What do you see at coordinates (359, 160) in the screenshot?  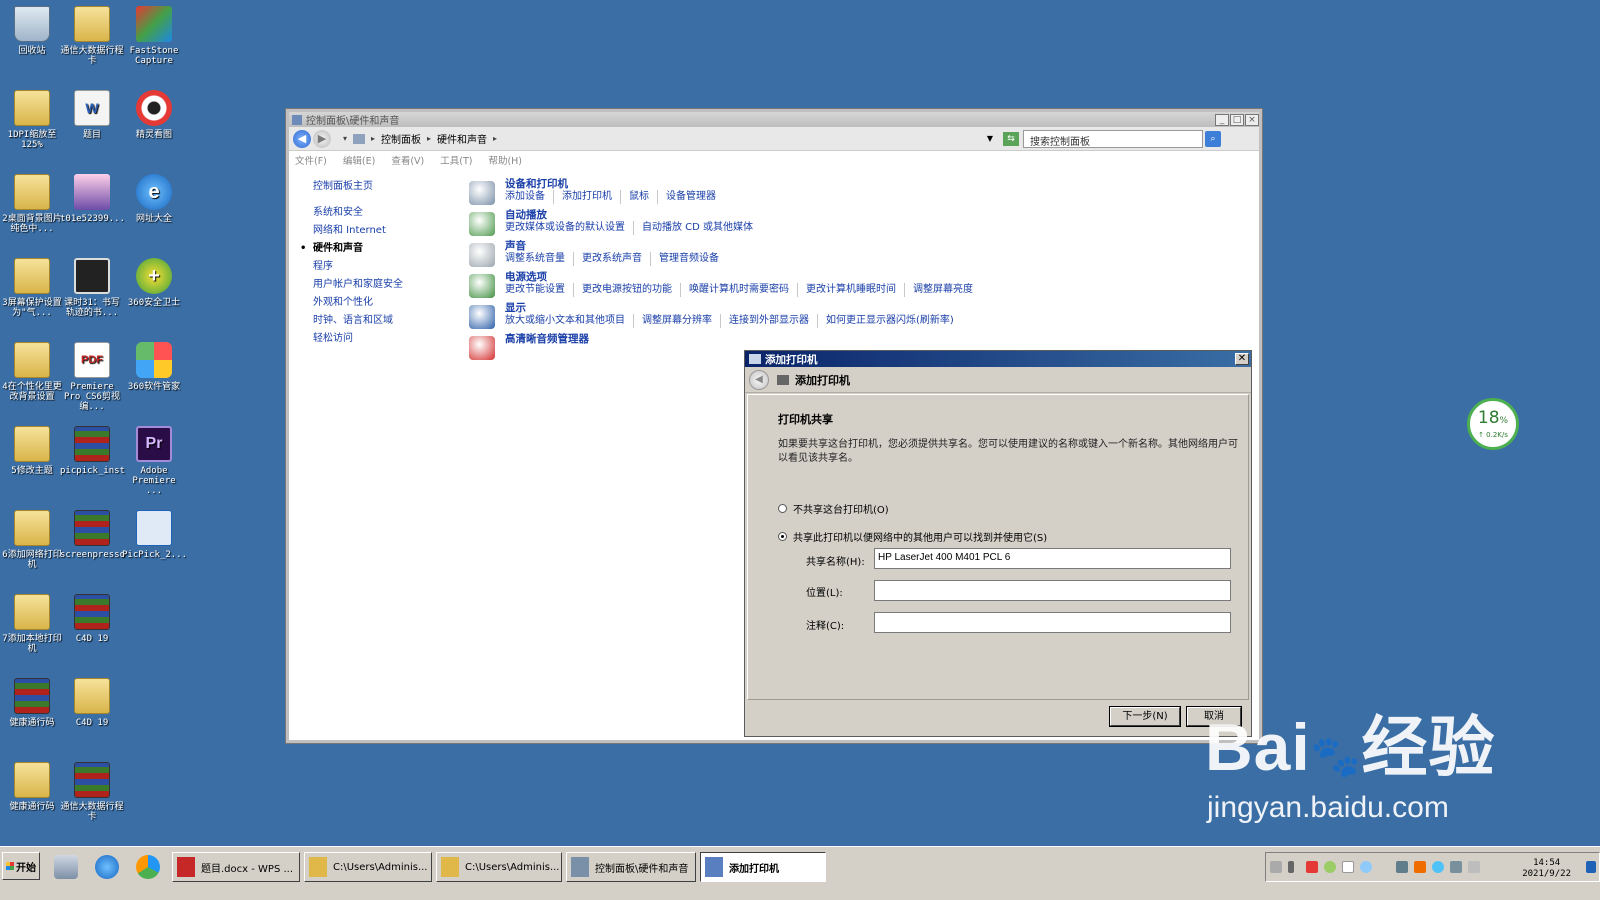 I see `menu-edit: 编辑(E)` at bounding box center [359, 160].